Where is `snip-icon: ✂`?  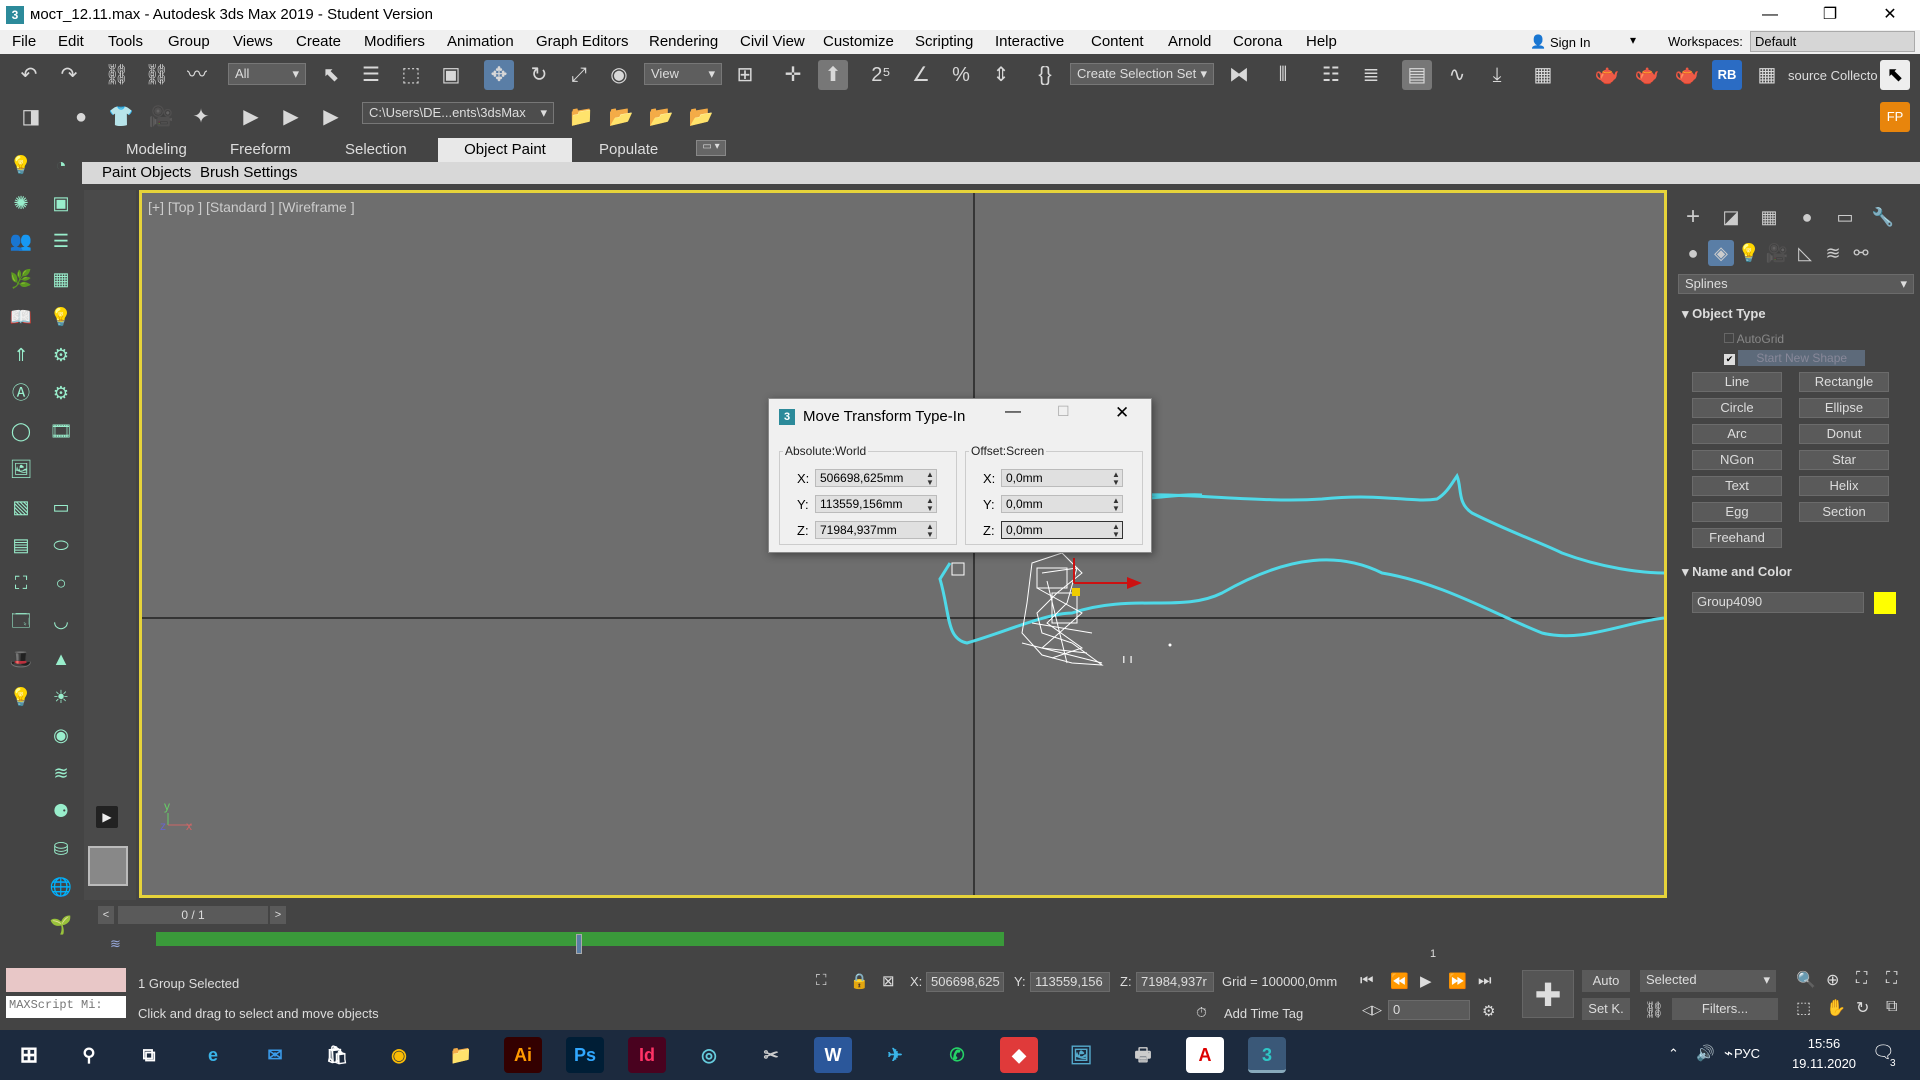
snip-icon: ✂ is located at coordinates (771, 1055).